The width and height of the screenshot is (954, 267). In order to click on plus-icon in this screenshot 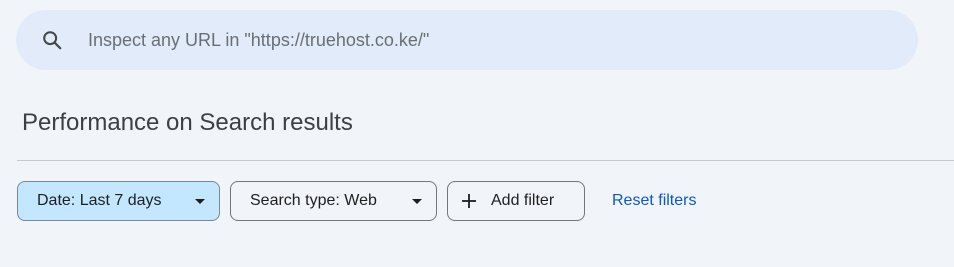, I will do `click(469, 201)`.